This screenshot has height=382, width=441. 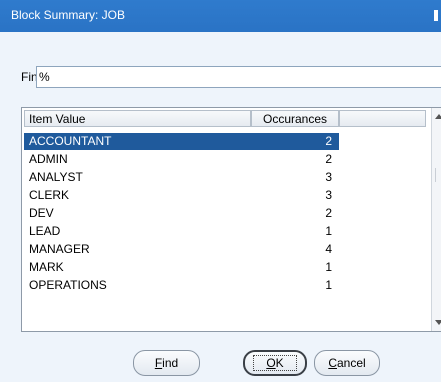 I want to click on column-header-empty, so click(x=382, y=118).